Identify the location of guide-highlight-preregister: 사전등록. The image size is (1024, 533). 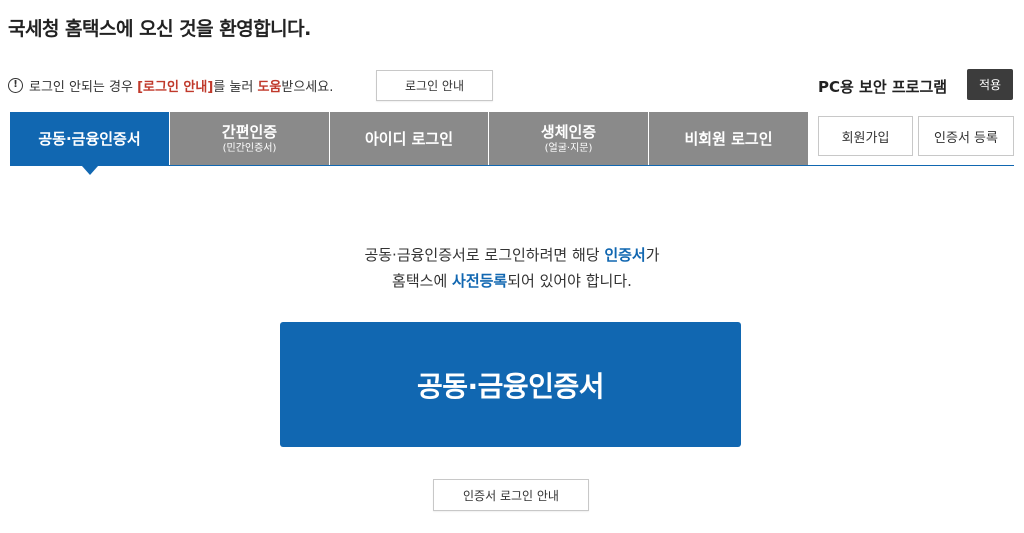
(480, 281).